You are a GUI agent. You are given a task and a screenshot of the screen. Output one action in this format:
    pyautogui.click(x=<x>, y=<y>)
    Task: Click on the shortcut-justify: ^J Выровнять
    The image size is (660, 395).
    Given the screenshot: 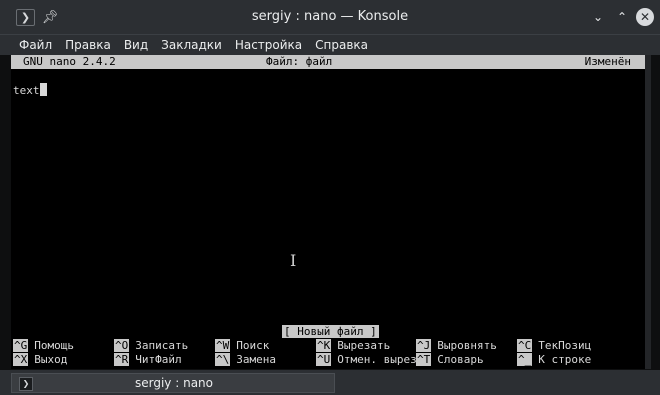 What is the action you would take?
    pyautogui.click(x=456, y=345)
    